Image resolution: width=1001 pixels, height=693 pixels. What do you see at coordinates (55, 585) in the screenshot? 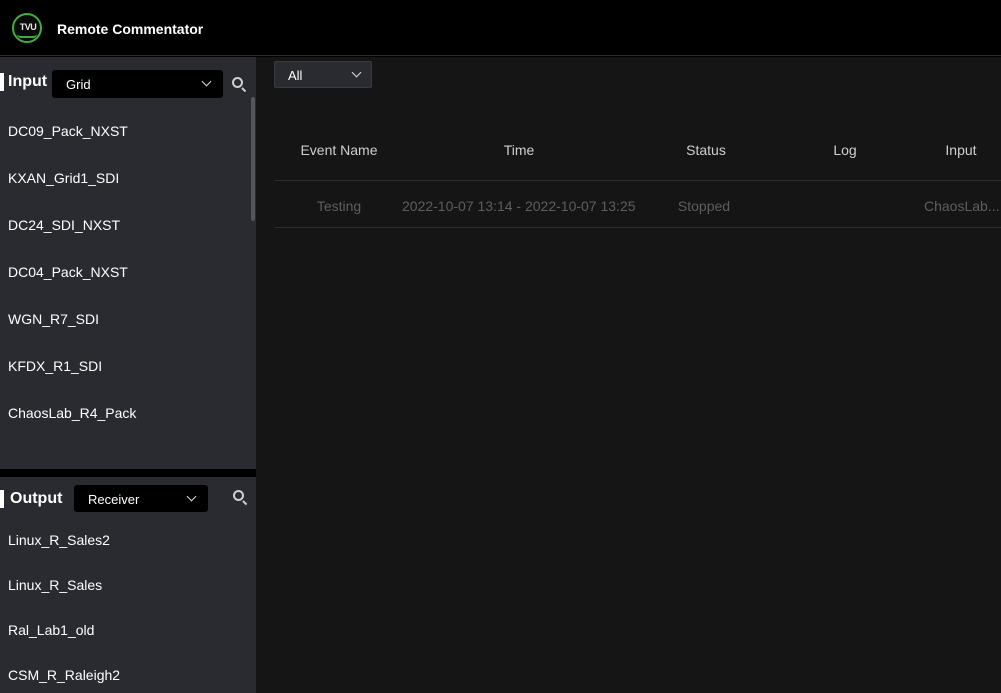
I see `output-list-item: Linux_R_Sales` at bounding box center [55, 585].